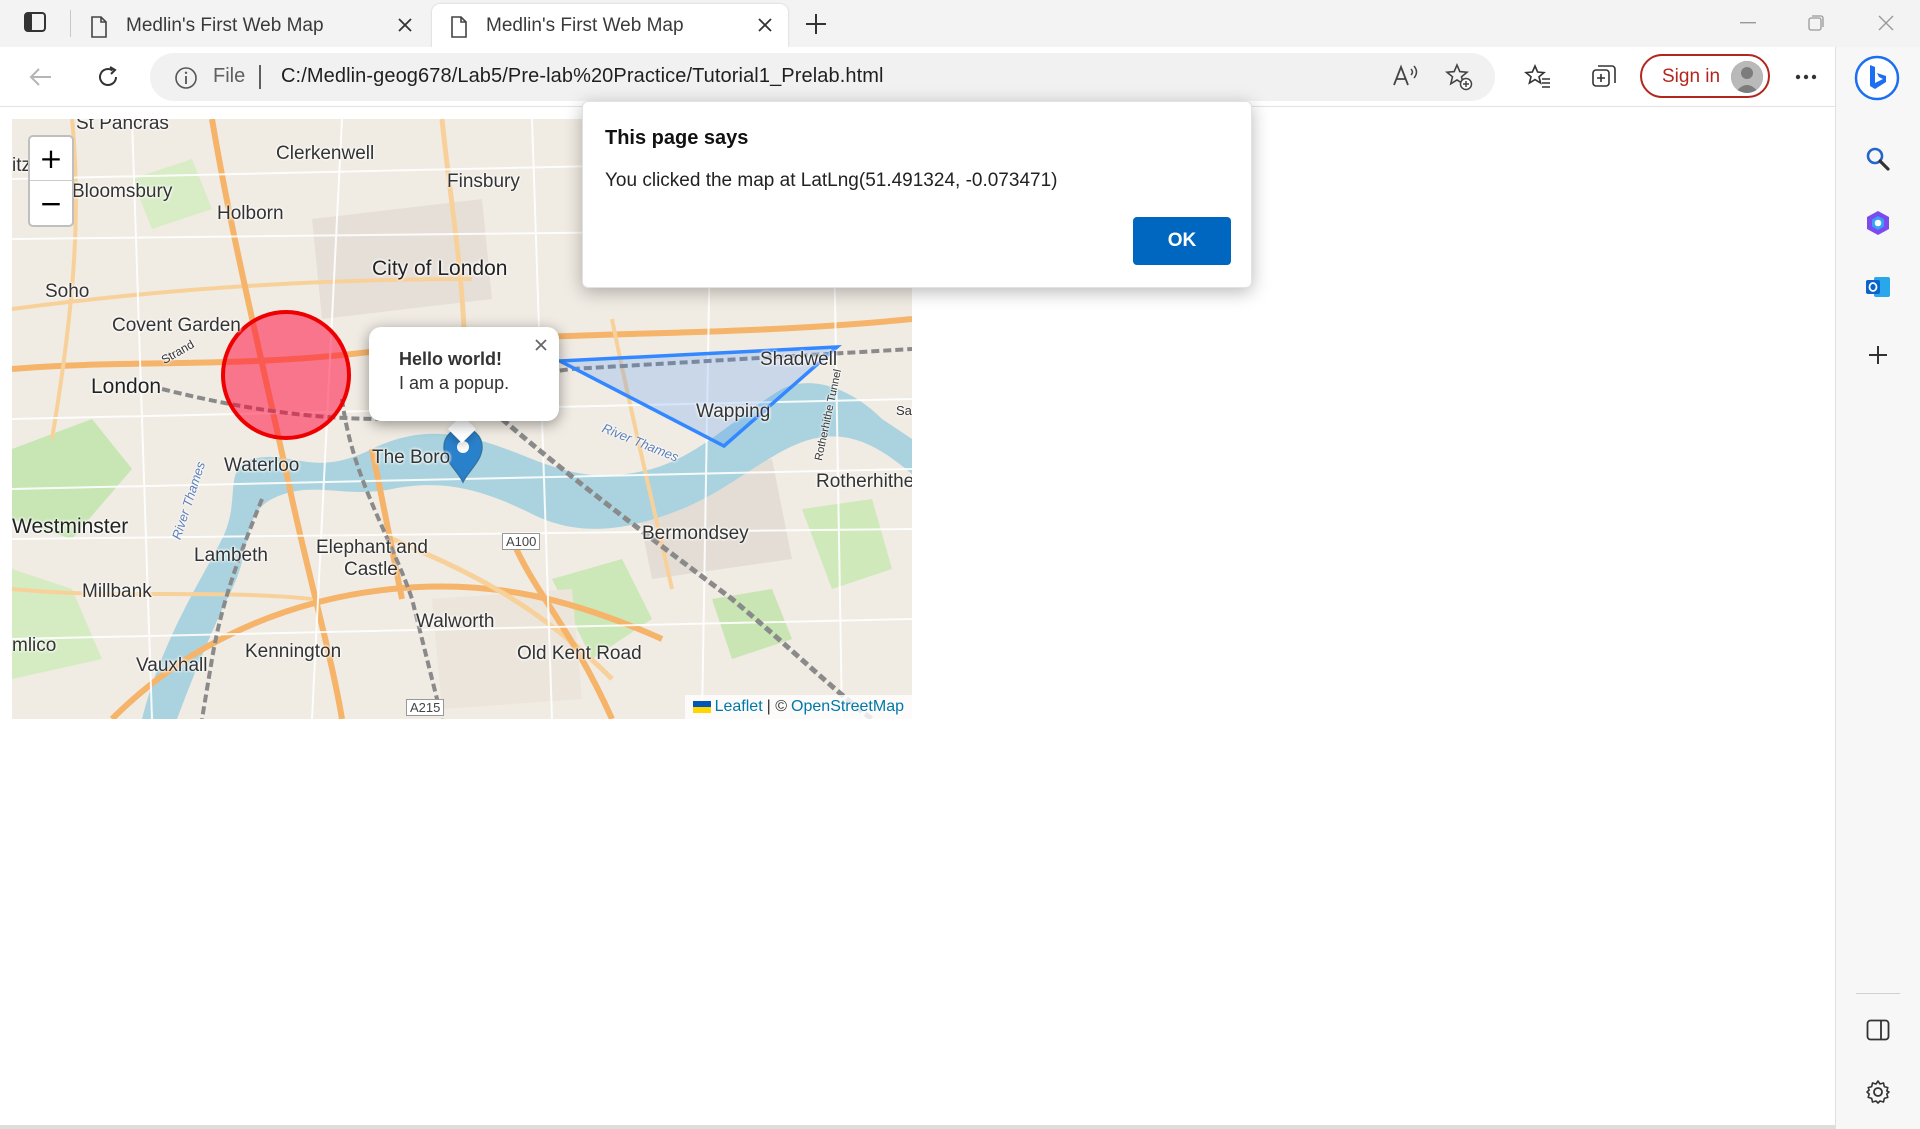  I want to click on settings-and-more-button, so click(1806, 77).